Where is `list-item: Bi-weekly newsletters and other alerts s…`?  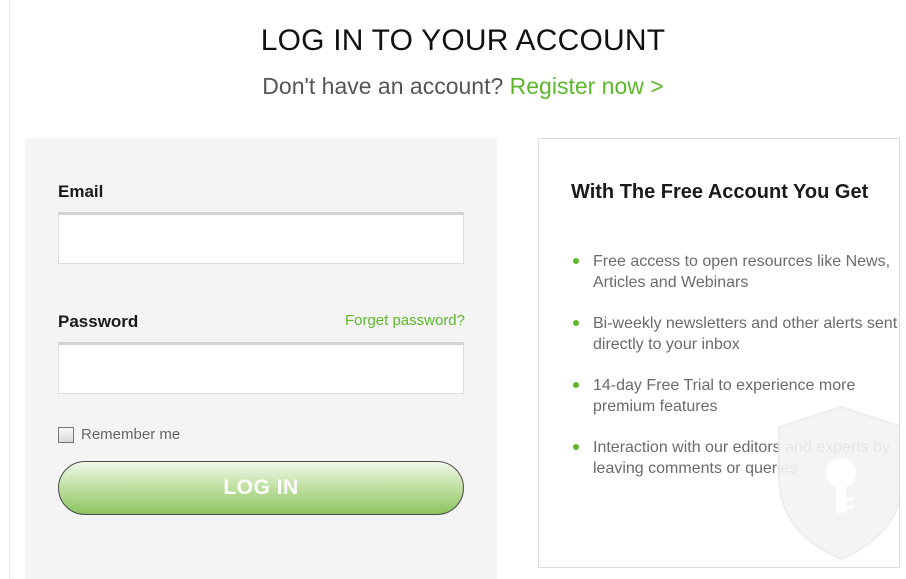
list-item: Bi-weekly newsletters and other alerts s… is located at coordinates (735, 334).